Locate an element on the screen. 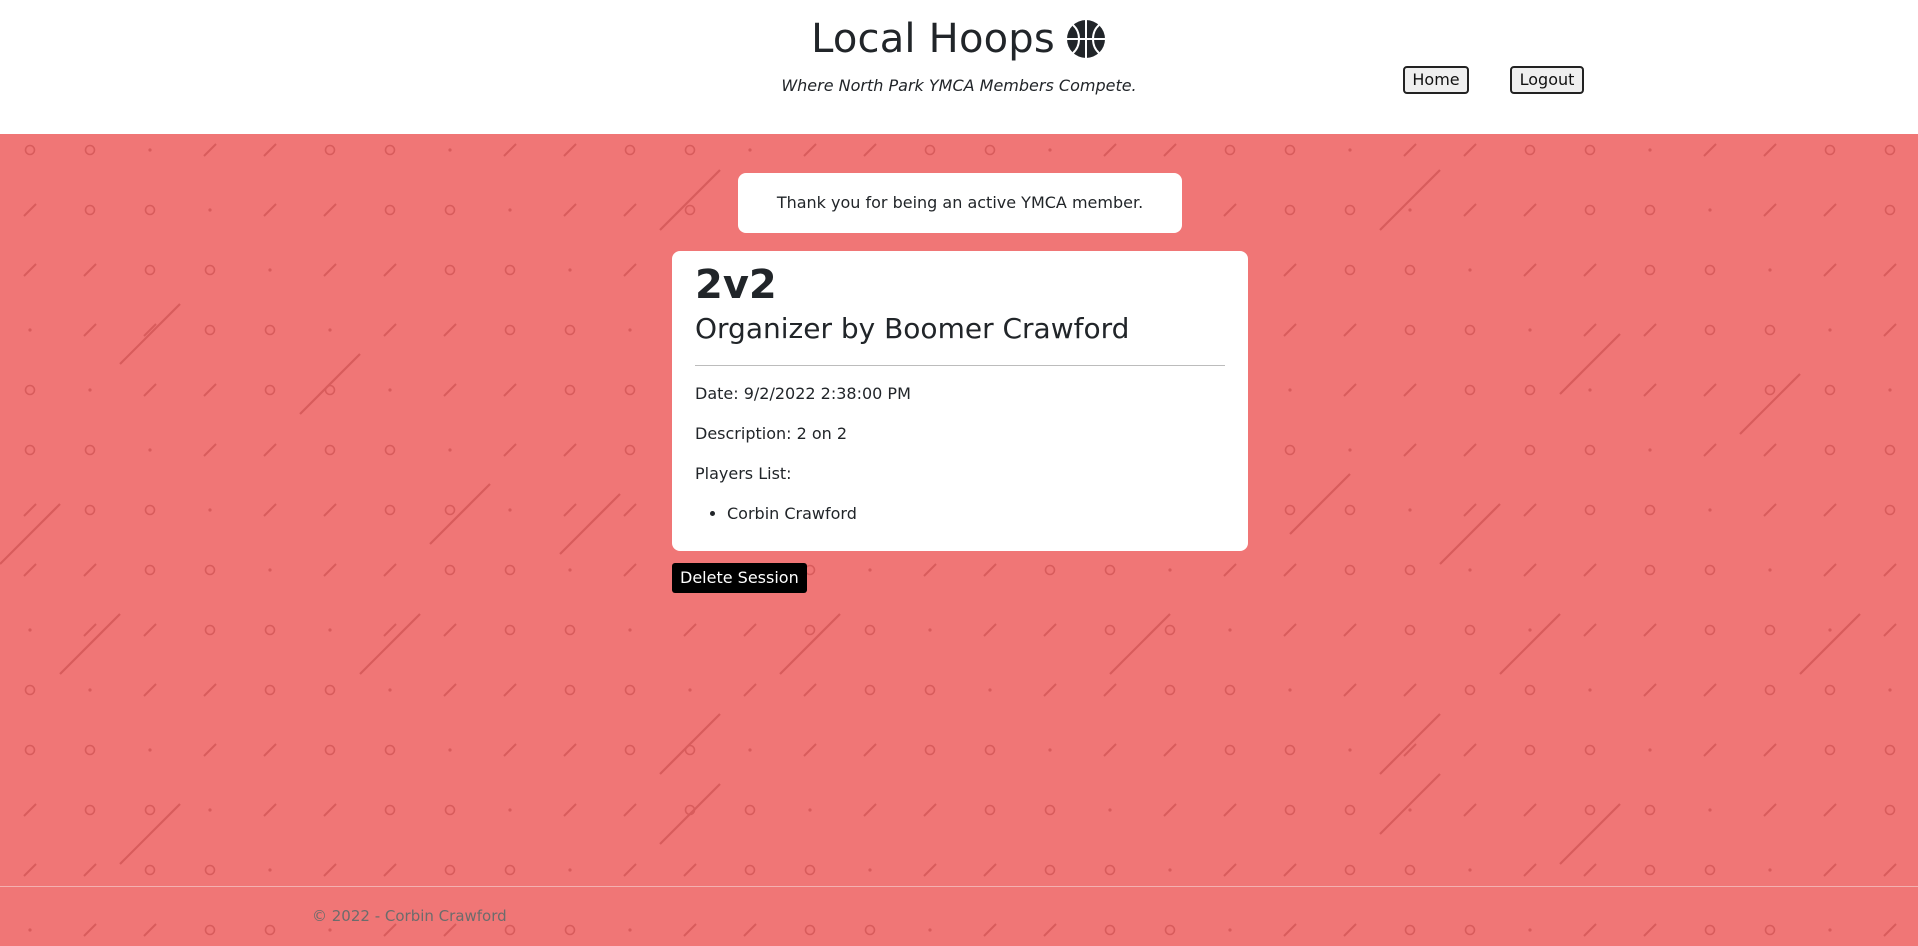 The image size is (1918, 946). footer-copyright: © 2022 - Corbin Crawford is located at coordinates (409, 916).